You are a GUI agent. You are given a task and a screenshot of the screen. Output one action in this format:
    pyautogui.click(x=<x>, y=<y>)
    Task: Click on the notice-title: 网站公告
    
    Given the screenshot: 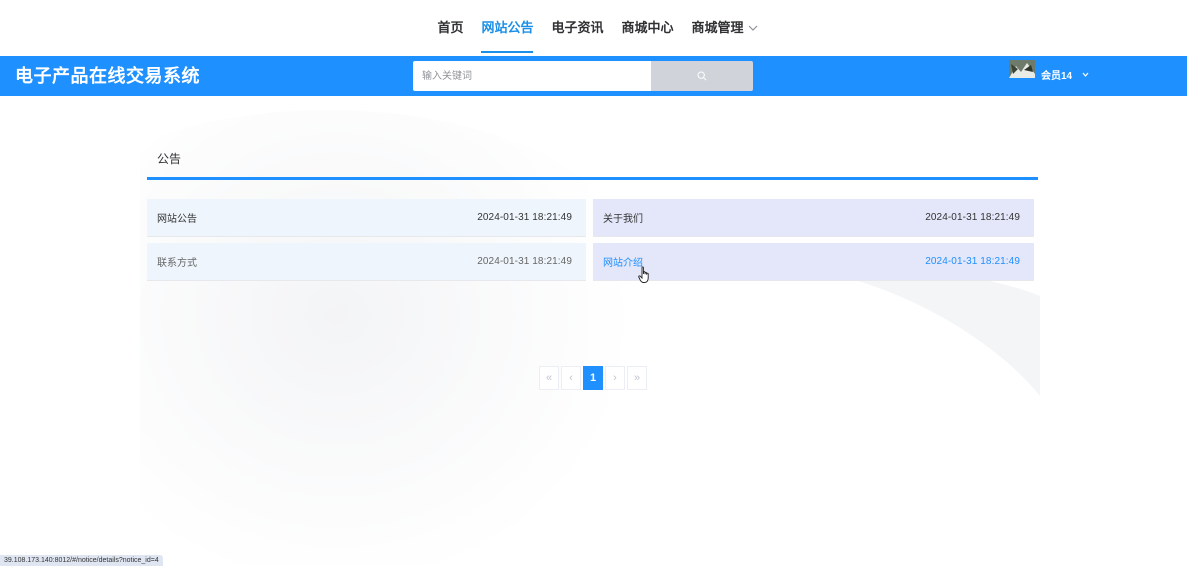 What is the action you would take?
    pyautogui.click(x=177, y=219)
    